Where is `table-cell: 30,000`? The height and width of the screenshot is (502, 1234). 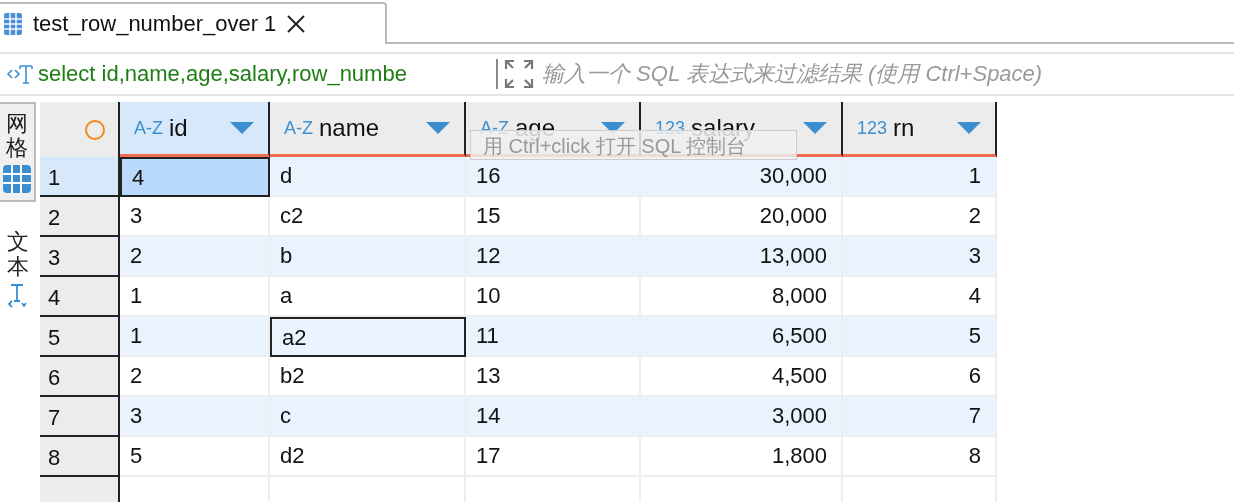 table-cell: 30,000 is located at coordinates (742, 177).